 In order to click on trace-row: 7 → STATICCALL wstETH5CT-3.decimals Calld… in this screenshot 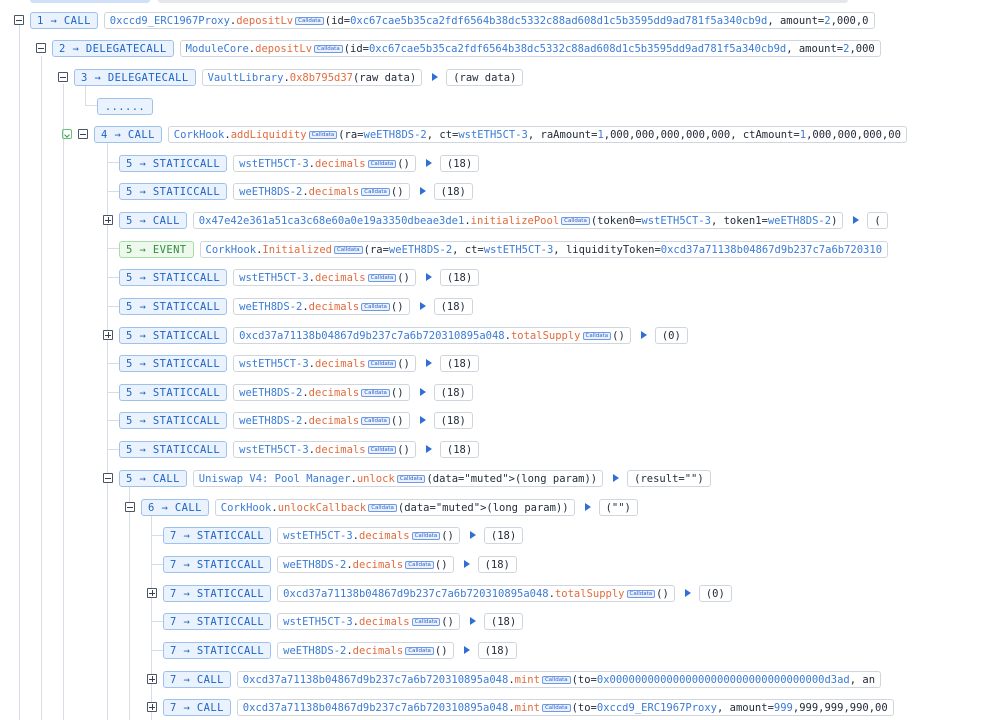, I will do `click(343, 535)`.